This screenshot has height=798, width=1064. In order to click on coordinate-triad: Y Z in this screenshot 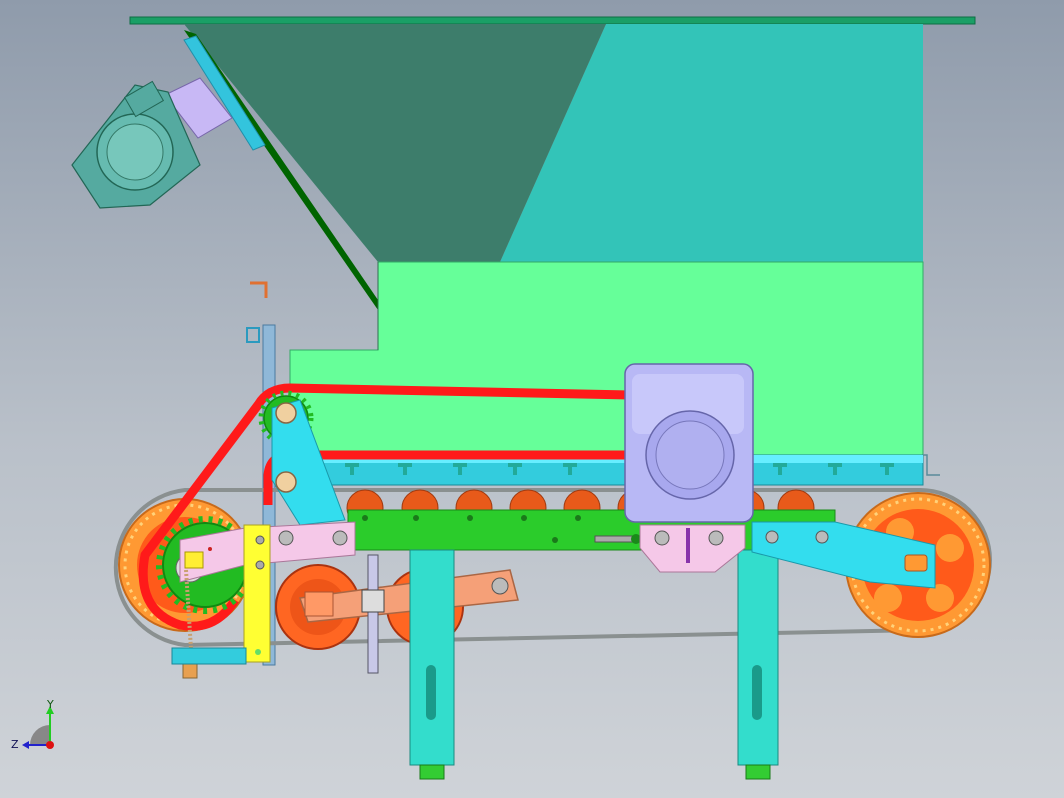, I will do `click(32, 724)`.